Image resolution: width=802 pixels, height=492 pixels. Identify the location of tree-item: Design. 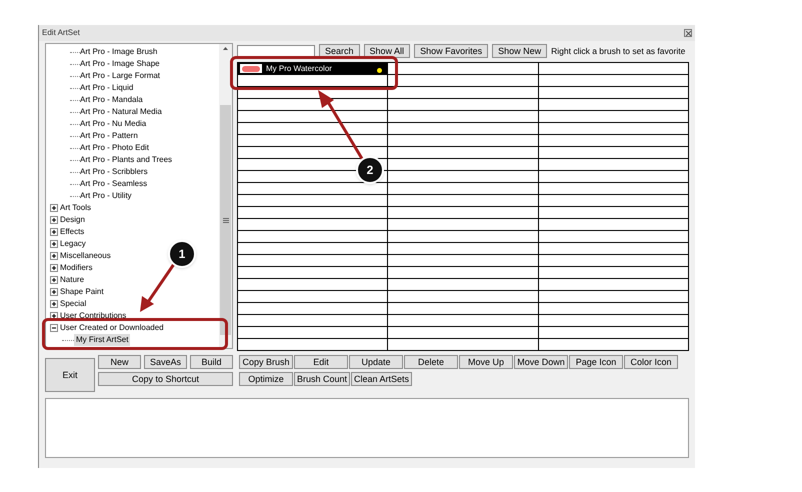
(72, 220).